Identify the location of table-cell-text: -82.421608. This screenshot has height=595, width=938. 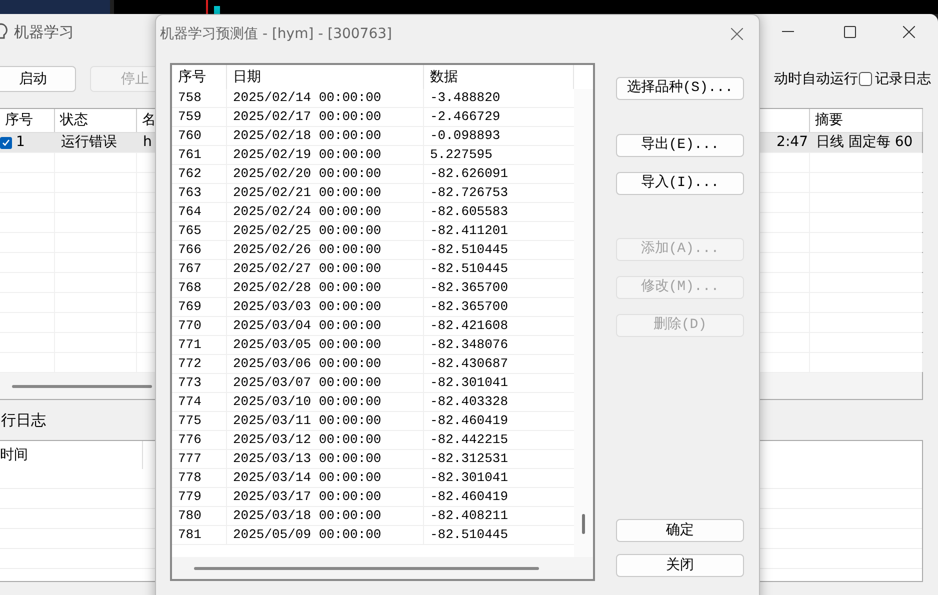
(469, 326).